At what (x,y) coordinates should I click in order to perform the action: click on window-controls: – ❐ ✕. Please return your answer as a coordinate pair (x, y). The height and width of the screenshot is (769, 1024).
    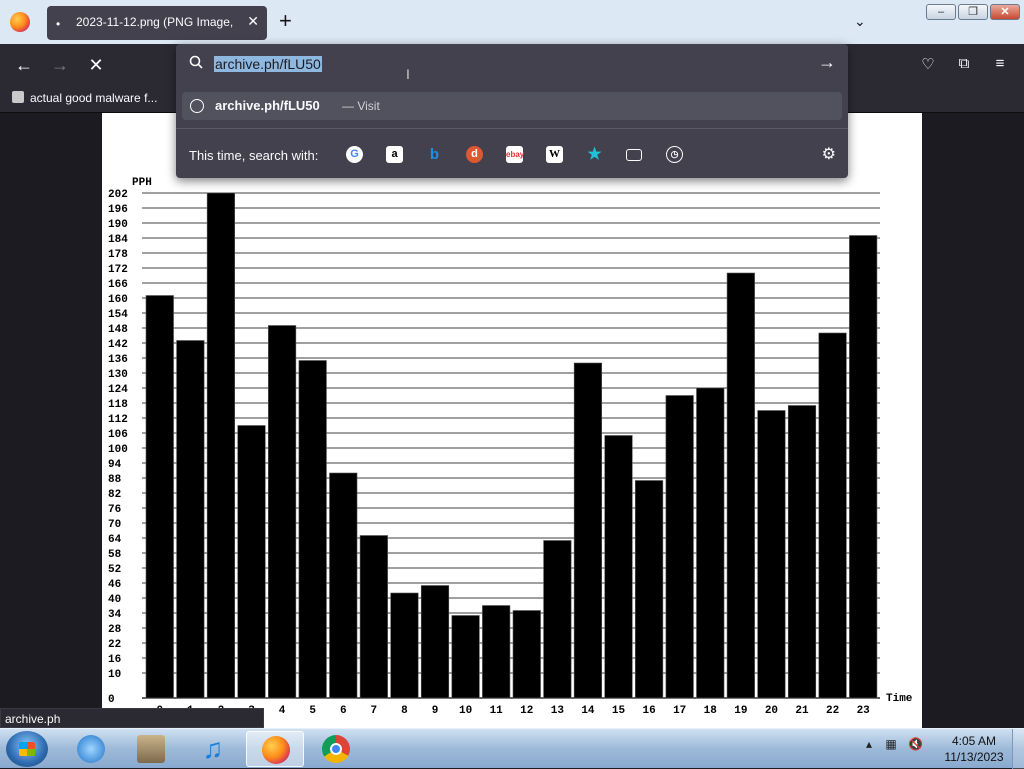
    Looking at the image, I should click on (973, 12).